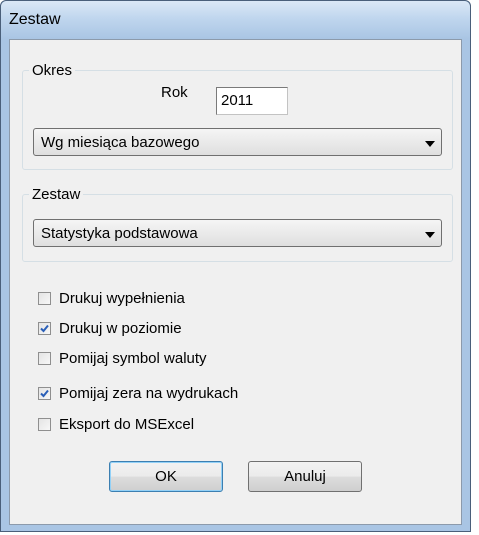 The height and width of the screenshot is (535, 479). Describe the element at coordinates (166, 476) in the screenshot. I see `ok-button: OK` at that location.